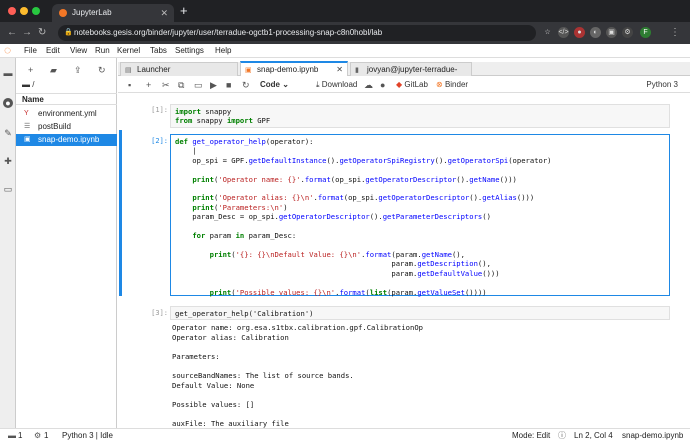  I want to click on editor-mode: Mode: Edit, so click(531, 435).